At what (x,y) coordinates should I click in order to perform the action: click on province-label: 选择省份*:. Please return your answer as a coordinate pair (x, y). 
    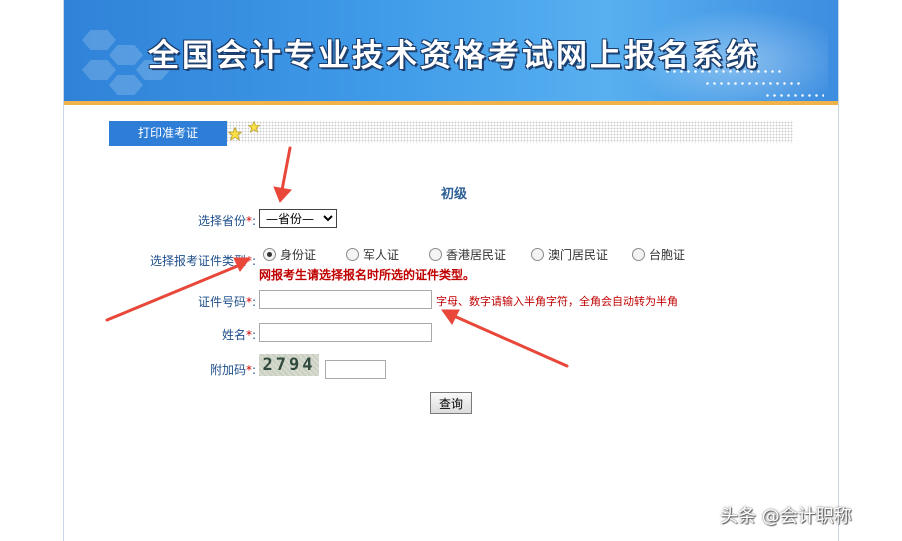
    Looking at the image, I should click on (226, 221).